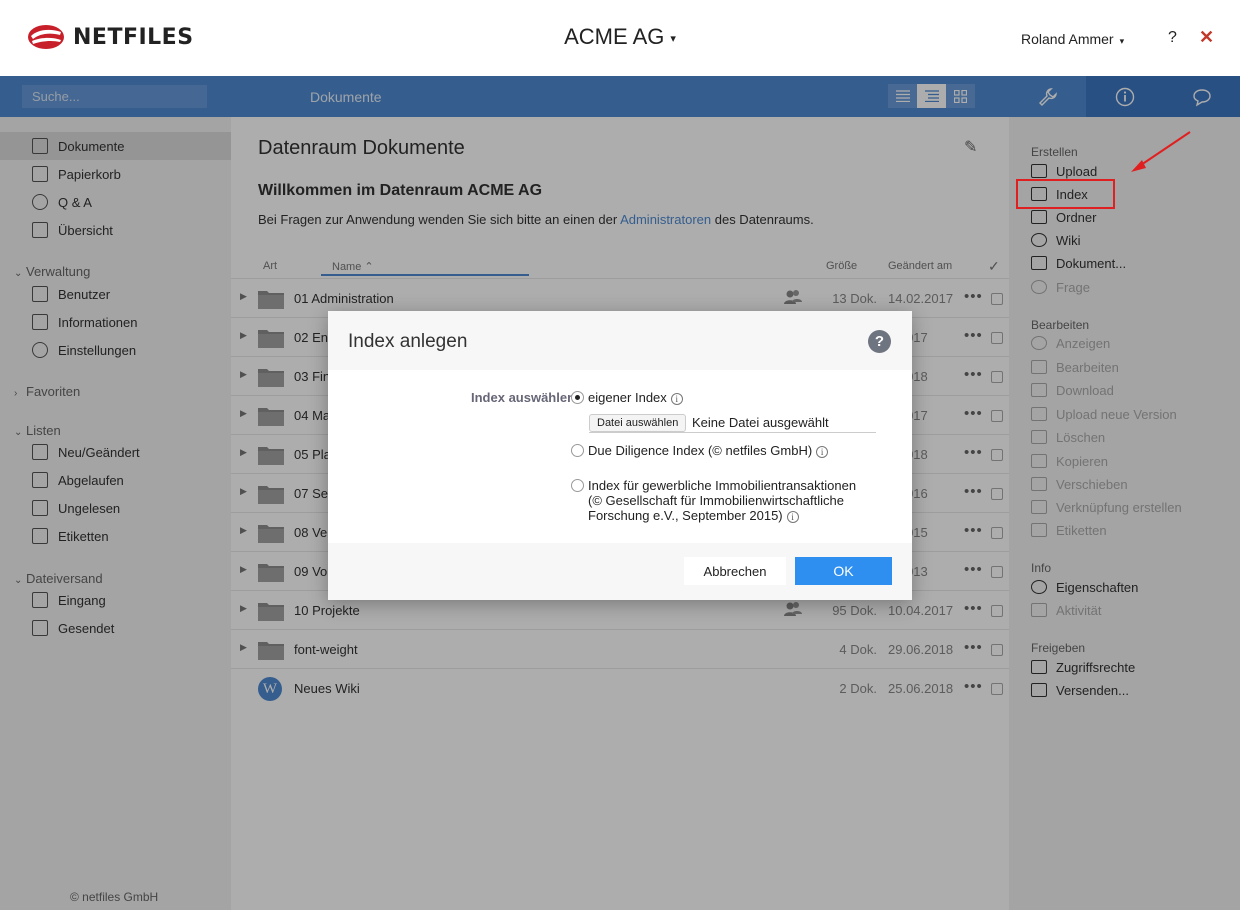 This screenshot has height=910, width=1240. What do you see at coordinates (1067, 39) in the screenshot?
I see `user-name: Roland Ammer` at bounding box center [1067, 39].